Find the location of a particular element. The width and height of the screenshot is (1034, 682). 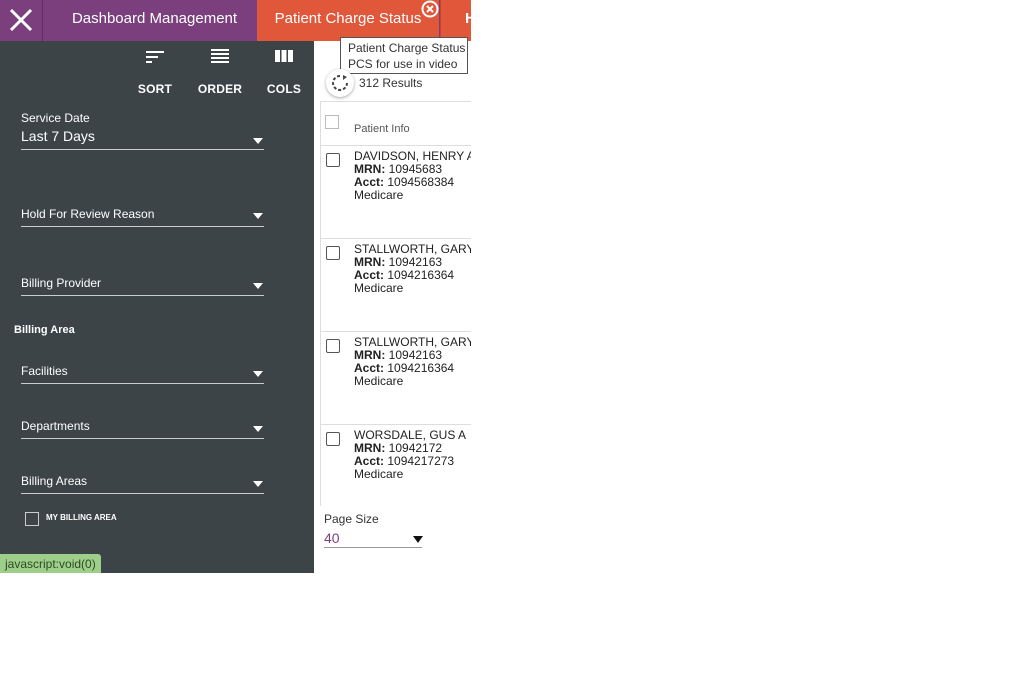

hold-reason-select: Hold For Review Reason is located at coordinates (142, 217).